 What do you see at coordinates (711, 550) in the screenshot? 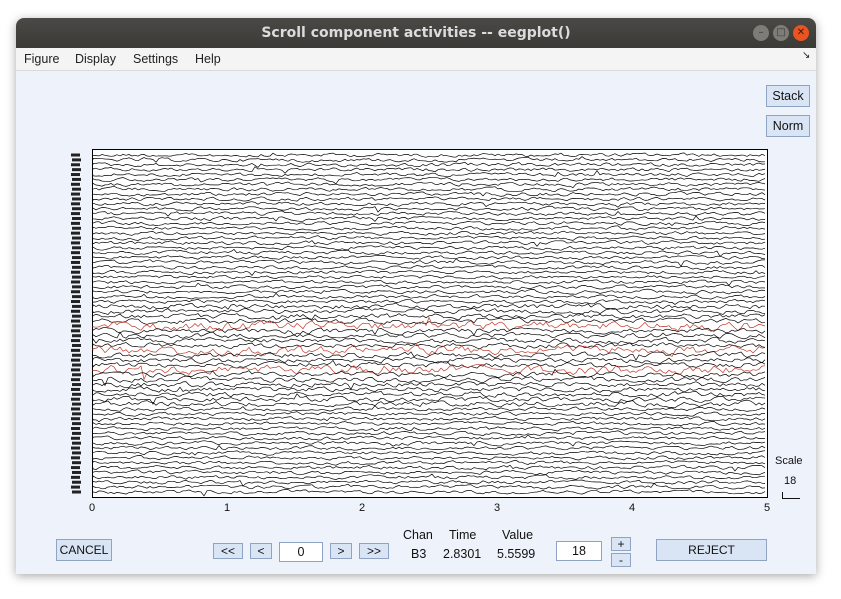
I see `reject-button: REJECT` at bounding box center [711, 550].